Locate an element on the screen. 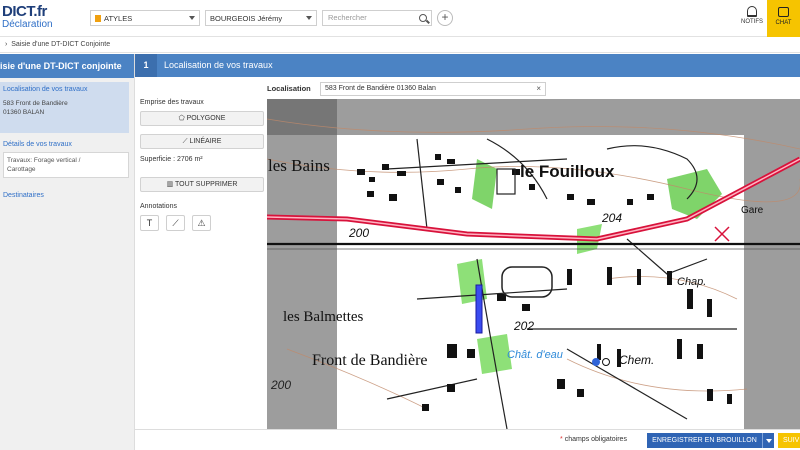 The height and width of the screenshot is (450, 800). clear-icon: × is located at coordinates (538, 89).